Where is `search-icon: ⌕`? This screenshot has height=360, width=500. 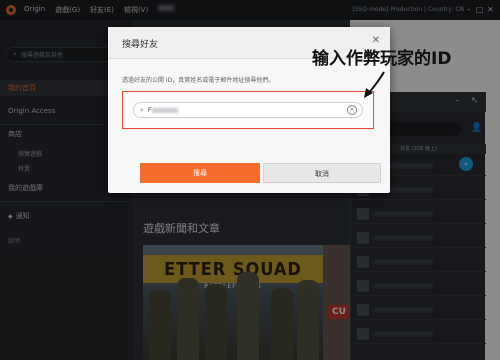 search-icon: ⌕ is located at coordinates (142, 109).